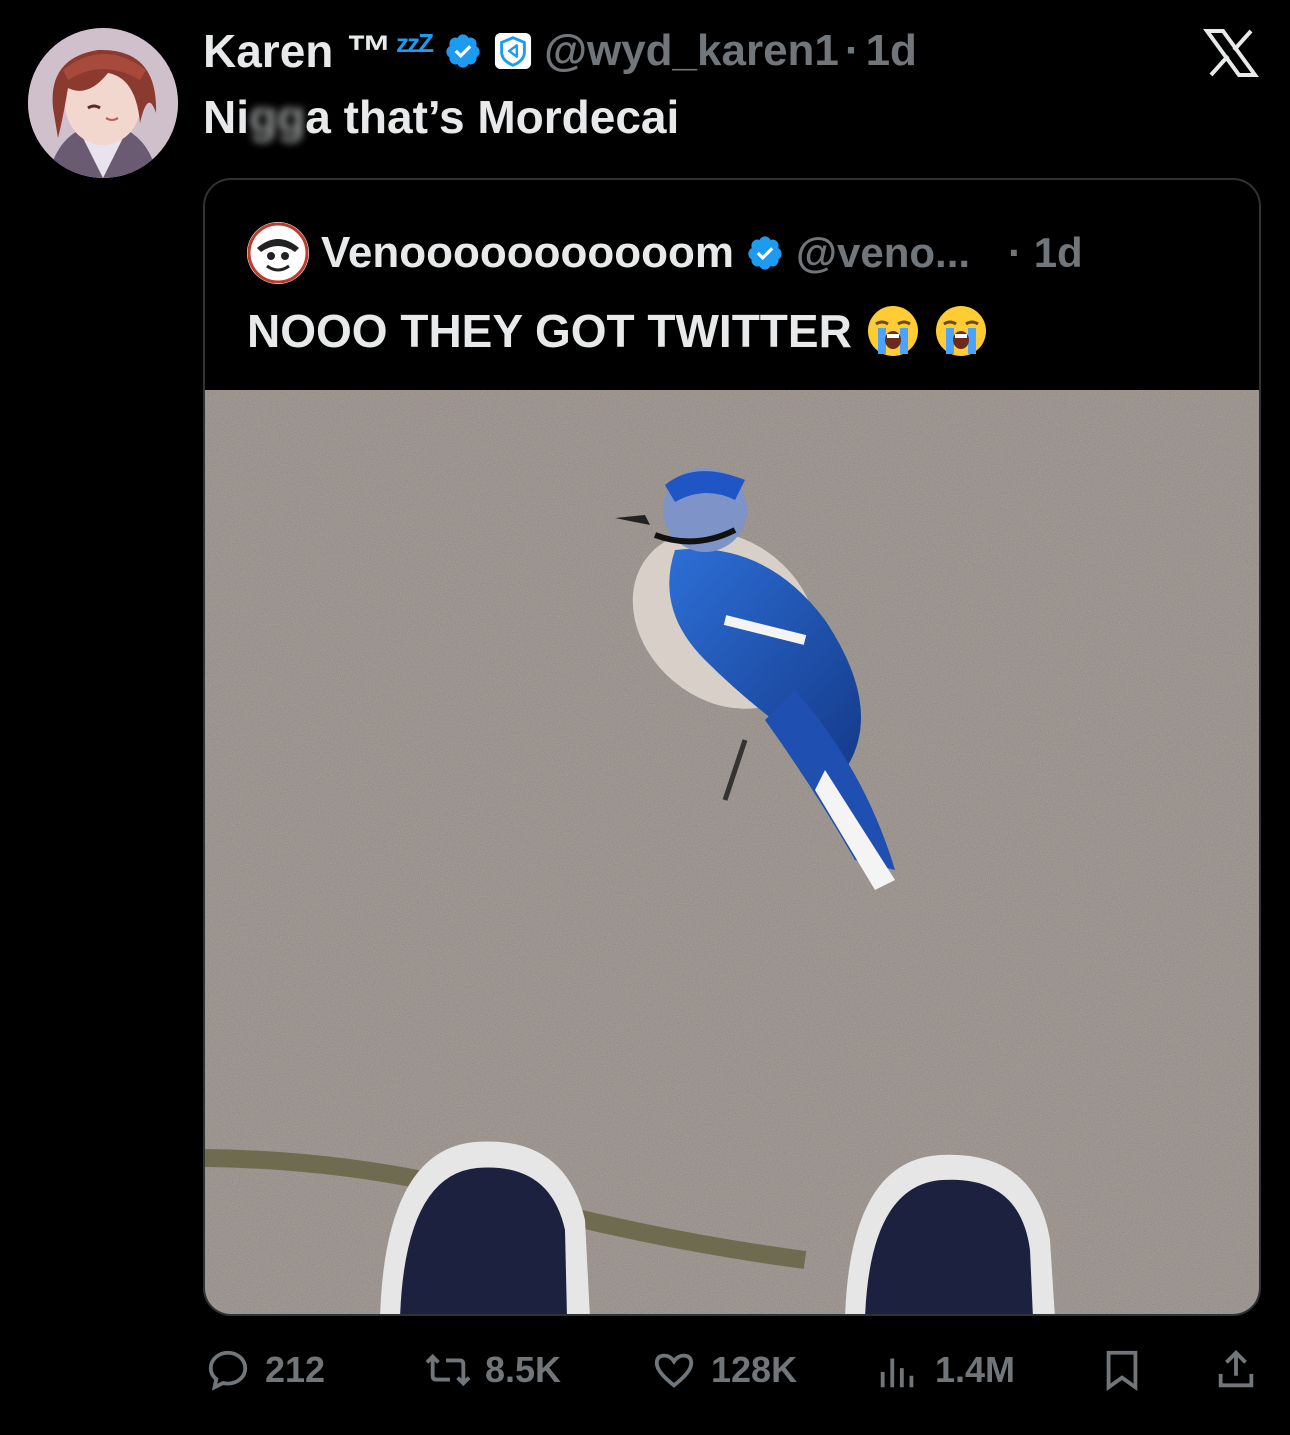  I want to click on bookmark-icon, so click(1122, 1370).